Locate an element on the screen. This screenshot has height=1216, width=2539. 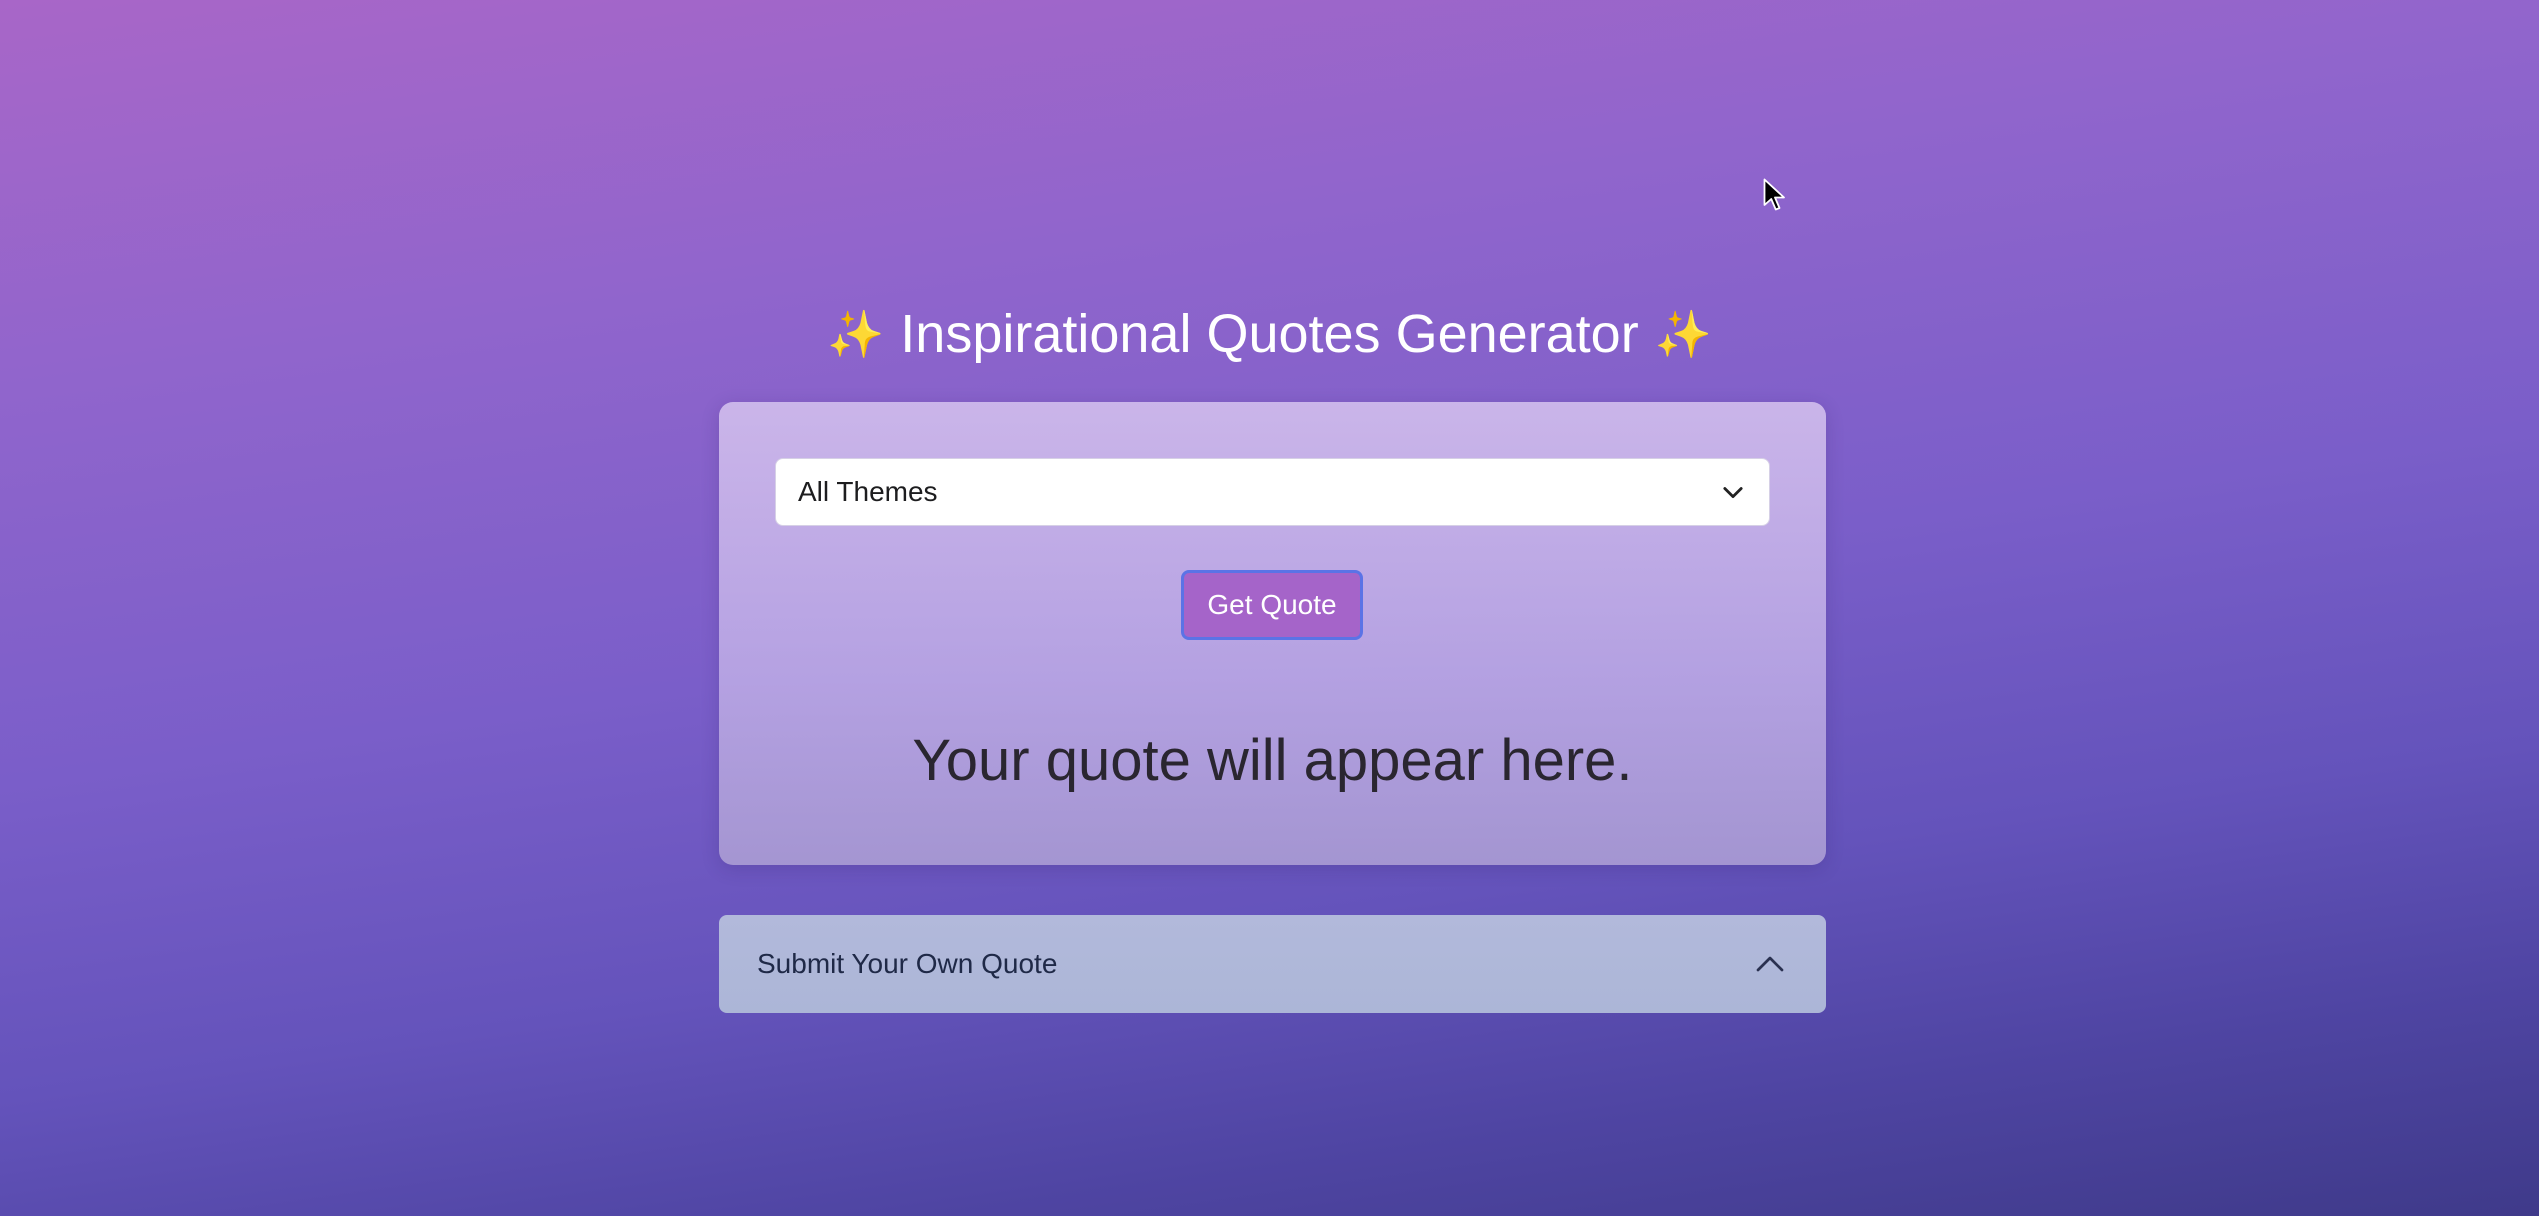
page-title: ✨ Inspirational Quotes Generator ✨ is located at coordinates (1269, 334).